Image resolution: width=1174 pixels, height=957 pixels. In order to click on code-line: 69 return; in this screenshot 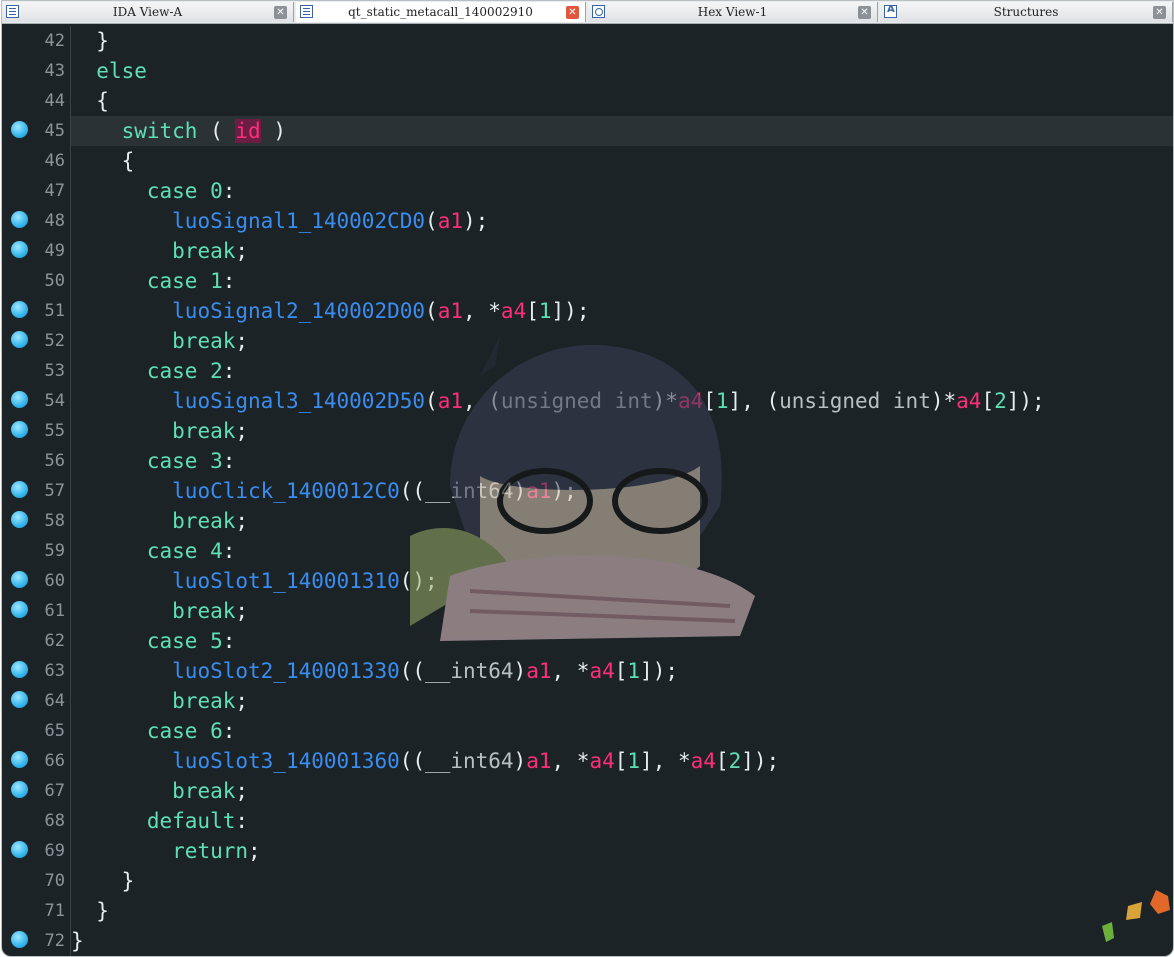, I will do `click(587, 851)`.